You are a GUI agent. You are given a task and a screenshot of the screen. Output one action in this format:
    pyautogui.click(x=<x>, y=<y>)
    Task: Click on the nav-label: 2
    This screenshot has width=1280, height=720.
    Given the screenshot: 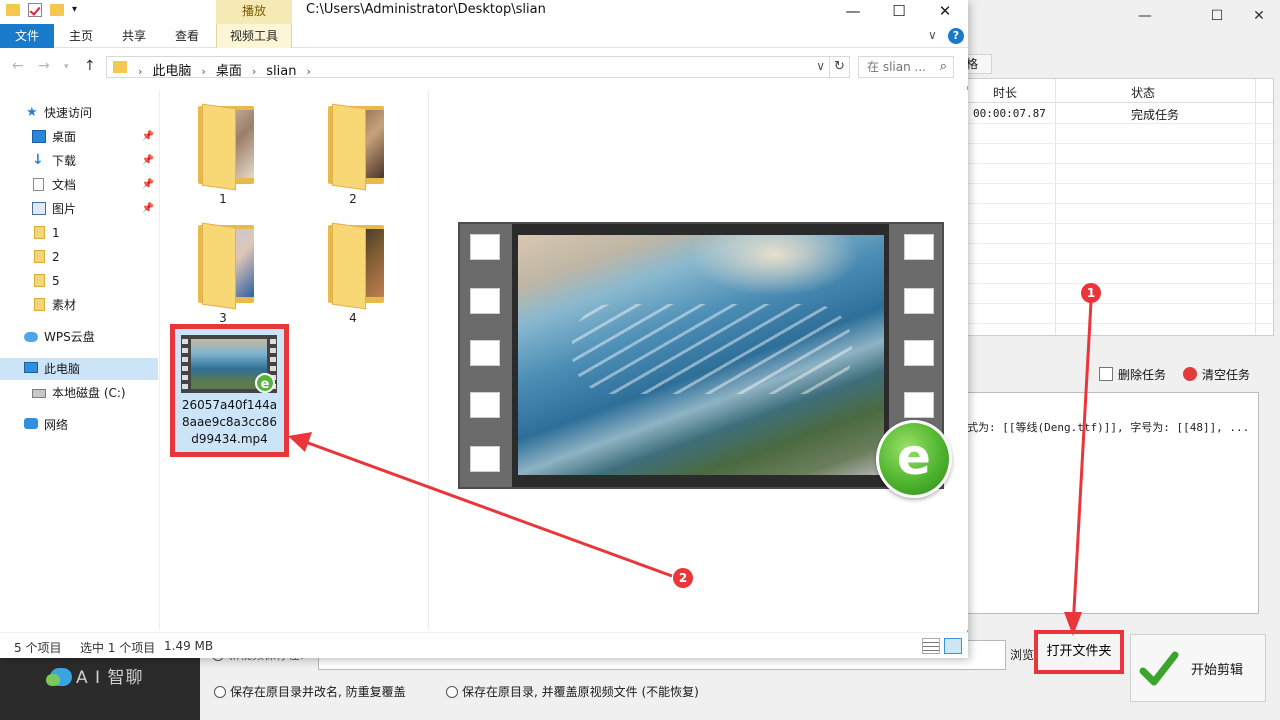 What is the action you would take?
    pyautogui.click(x=56, y=257)
    